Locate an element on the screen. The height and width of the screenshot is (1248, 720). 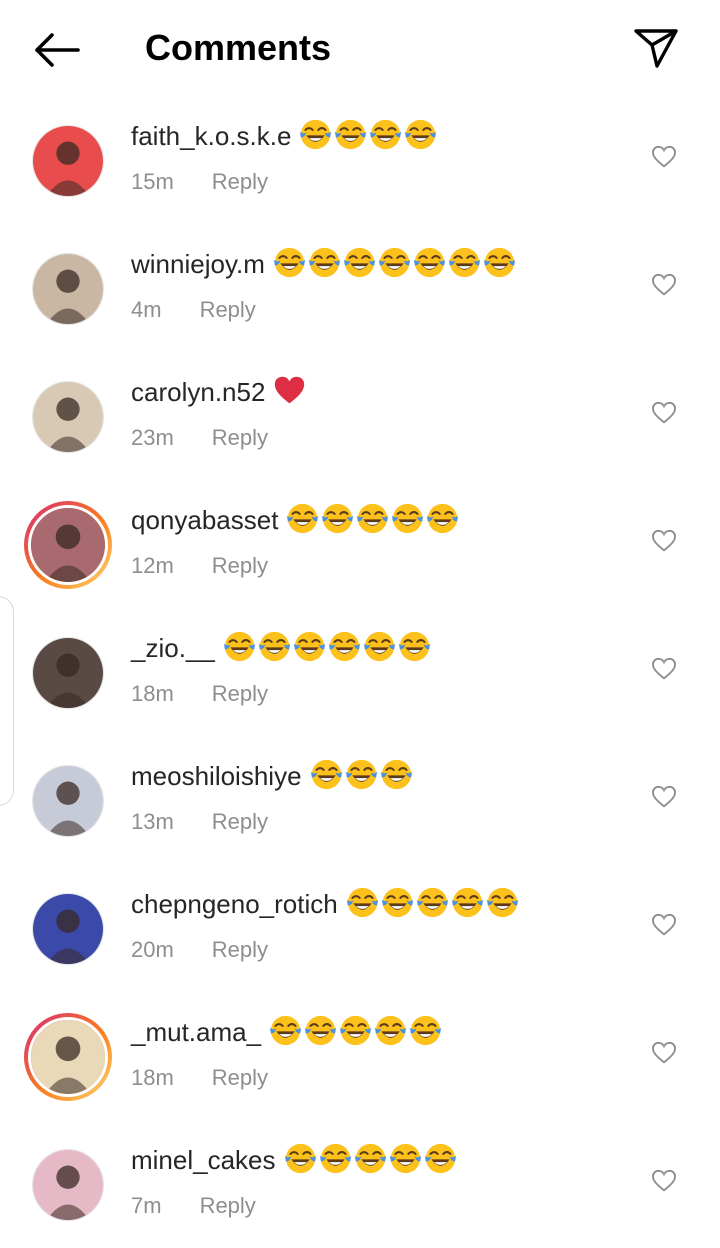
comment-username: qonyabasset is located at coordinates (204, 520).